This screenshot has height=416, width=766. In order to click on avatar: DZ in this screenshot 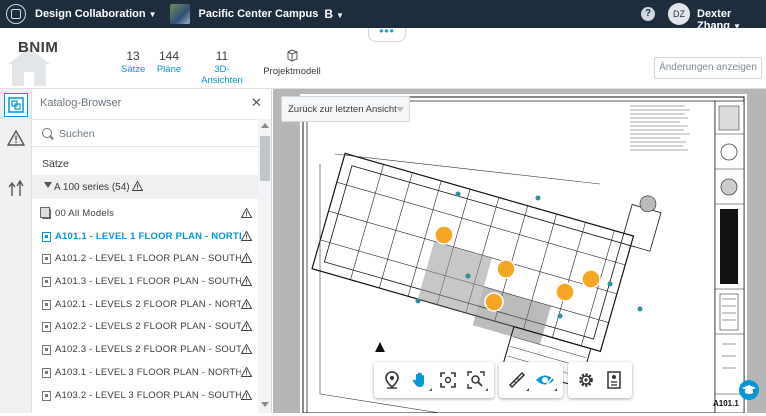, I will do `click(679, 14)`.